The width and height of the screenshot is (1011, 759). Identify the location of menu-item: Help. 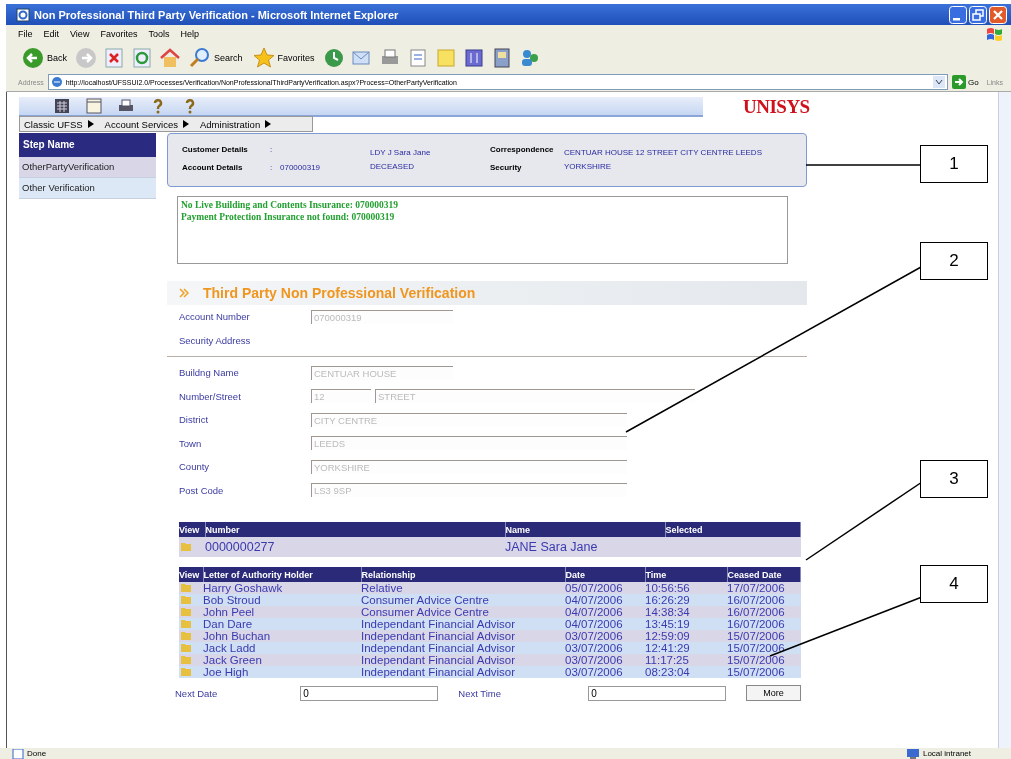
(189, 34).